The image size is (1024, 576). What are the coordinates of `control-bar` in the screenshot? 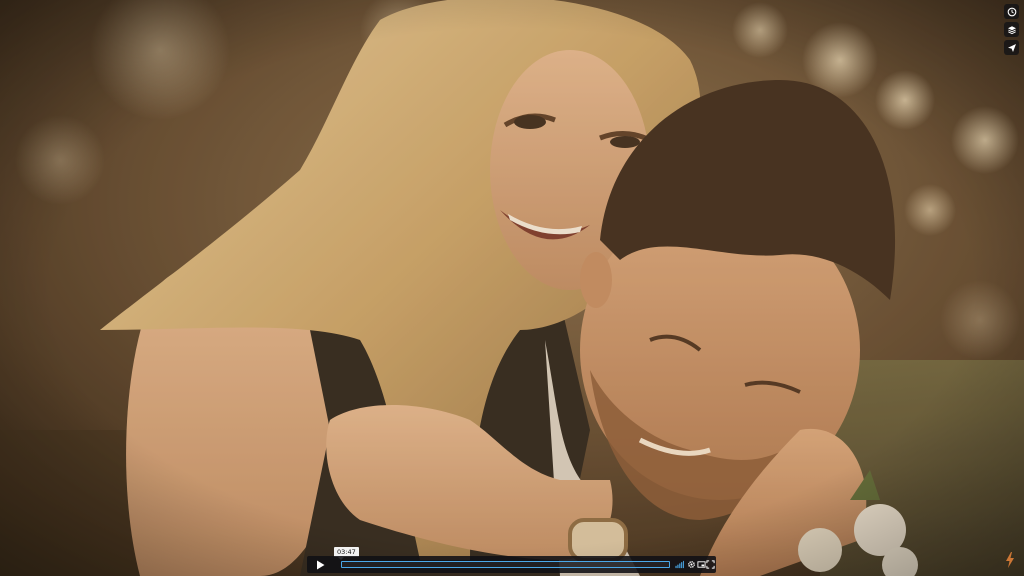 It's located at (511, 564).